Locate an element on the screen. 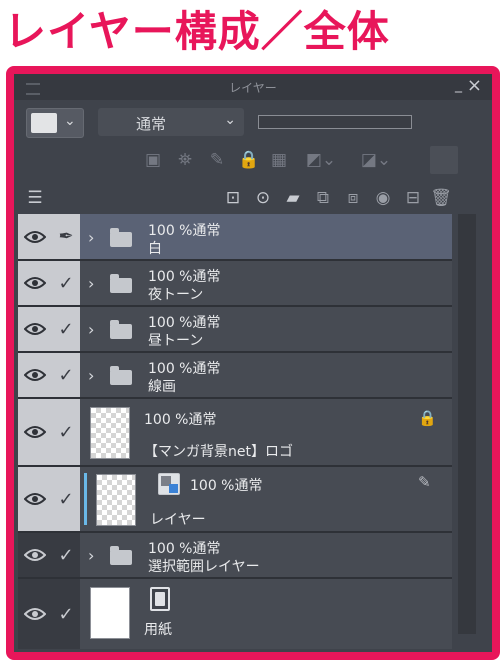 The width and height of the screenshot is (500, 660). new-raster-layer-icon: ⊡ is located at coordinates (233, 198).